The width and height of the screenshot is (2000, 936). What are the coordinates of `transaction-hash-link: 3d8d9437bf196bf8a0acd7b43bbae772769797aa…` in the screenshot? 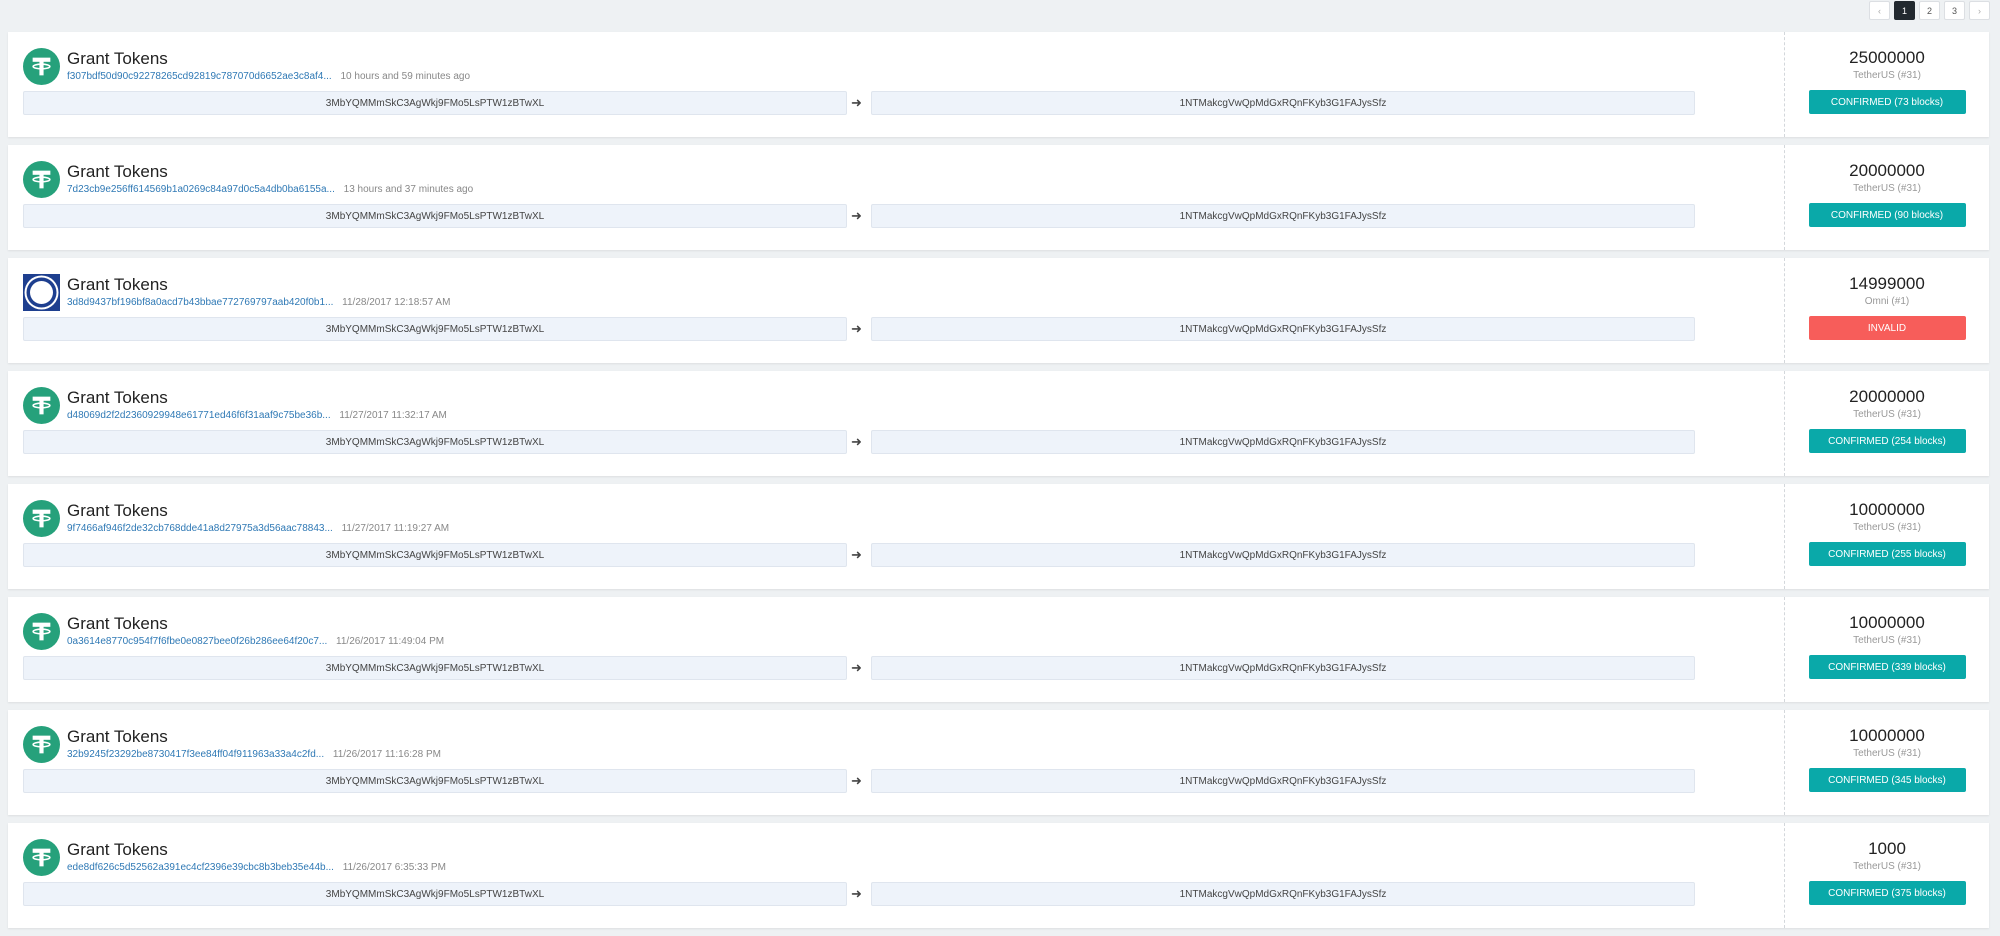 It's located at (200, 302).